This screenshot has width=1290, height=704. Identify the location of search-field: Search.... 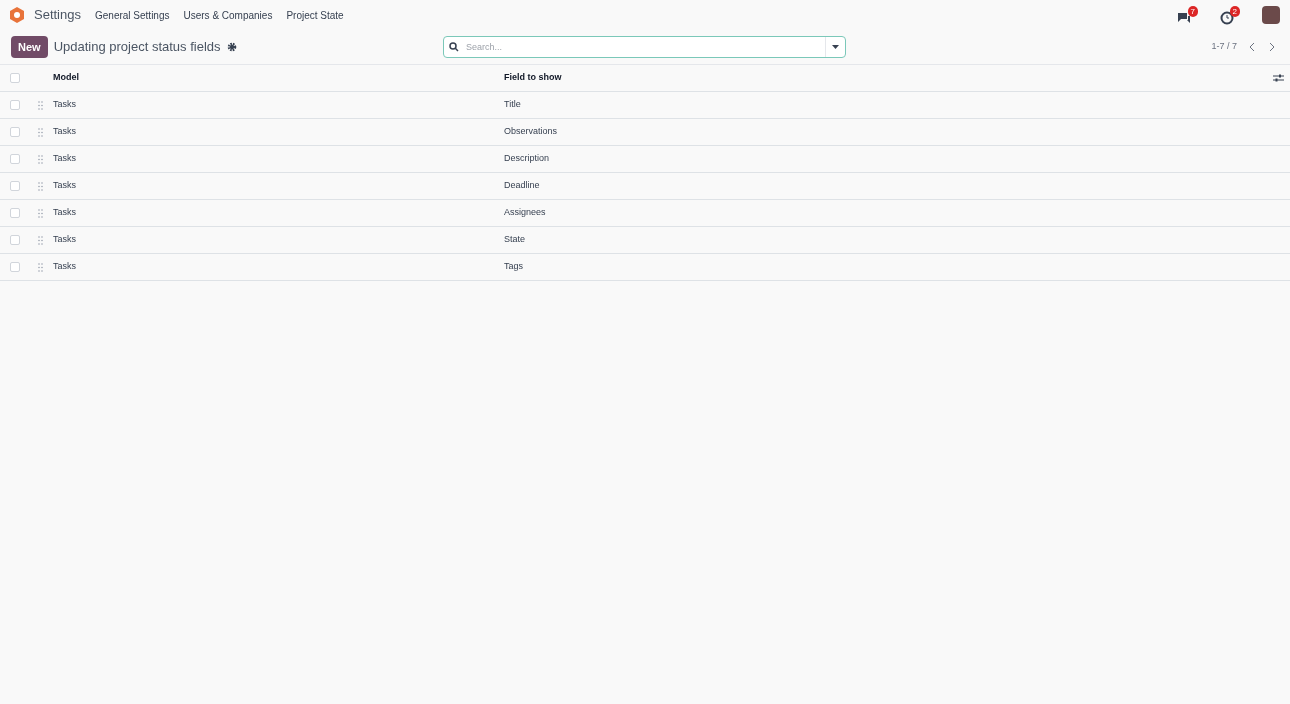
(644, 47).